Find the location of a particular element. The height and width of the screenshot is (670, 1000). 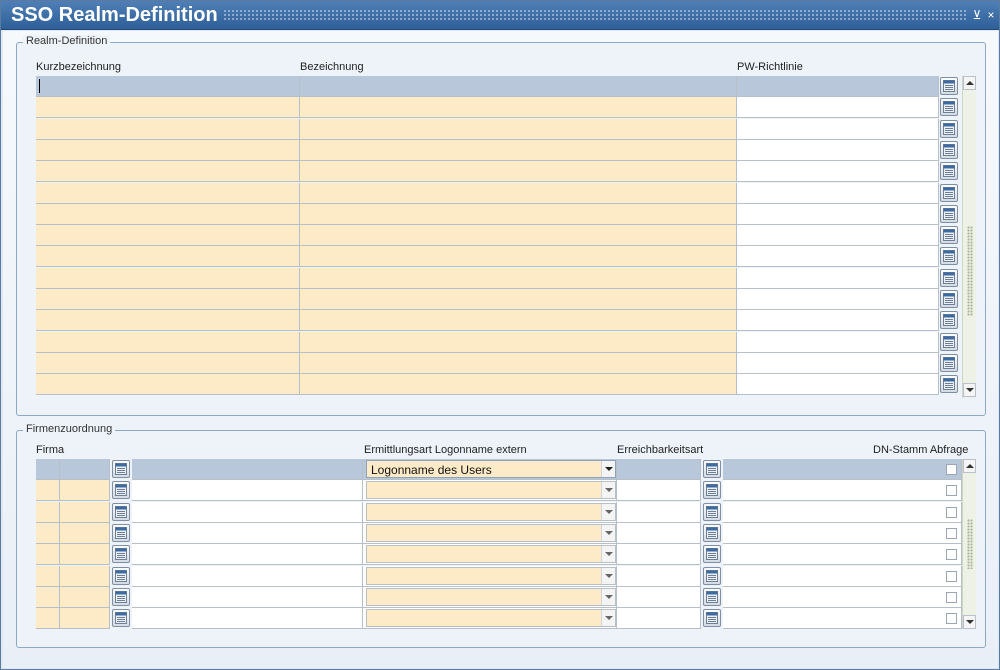

close-icon: × is located at coordinates (991, 15).